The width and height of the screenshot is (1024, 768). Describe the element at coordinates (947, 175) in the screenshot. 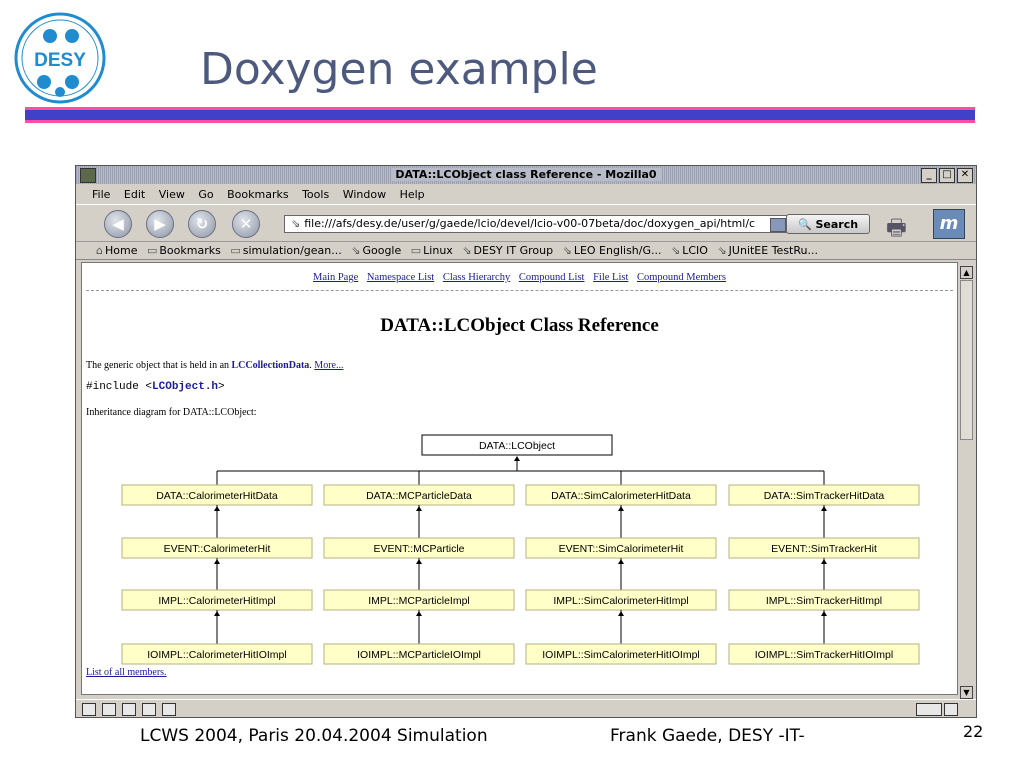

I see `maximize-button: □` at that location.